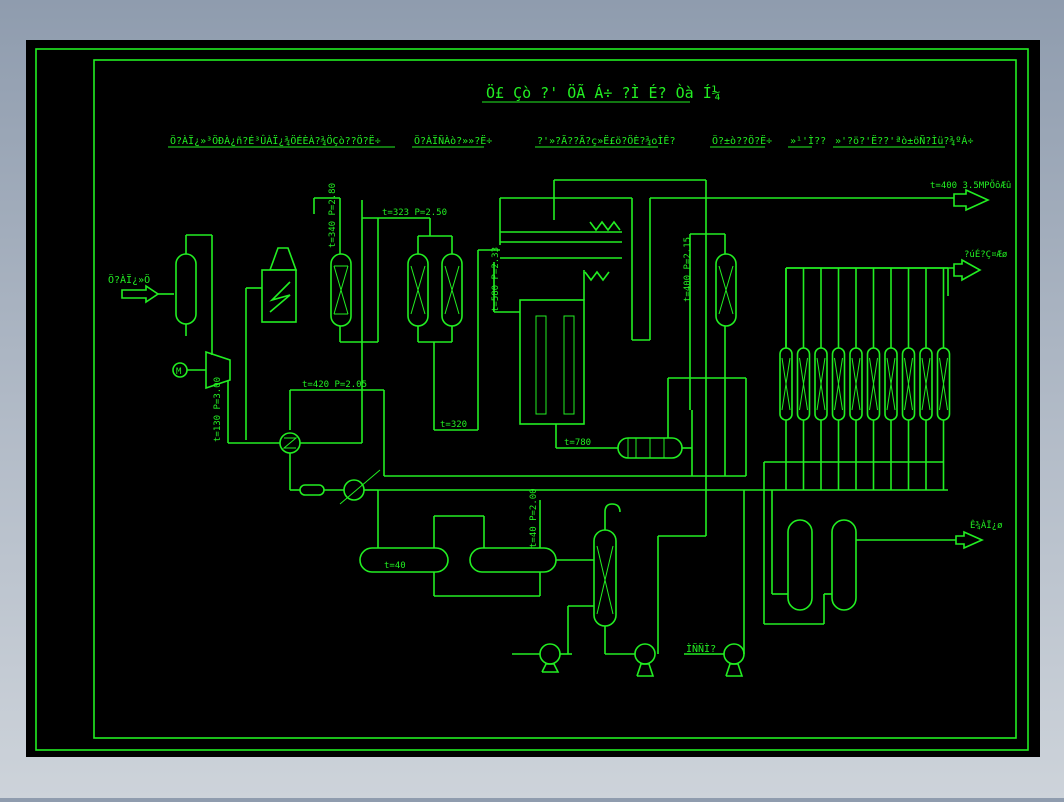 The height and width of the screenshot is (802, 1064). What do you see at coordinates (496, 279) in the screenshot?
I see `furnace-inlet-condition: t=580 P=2.33` at bounding box center [496, 279].